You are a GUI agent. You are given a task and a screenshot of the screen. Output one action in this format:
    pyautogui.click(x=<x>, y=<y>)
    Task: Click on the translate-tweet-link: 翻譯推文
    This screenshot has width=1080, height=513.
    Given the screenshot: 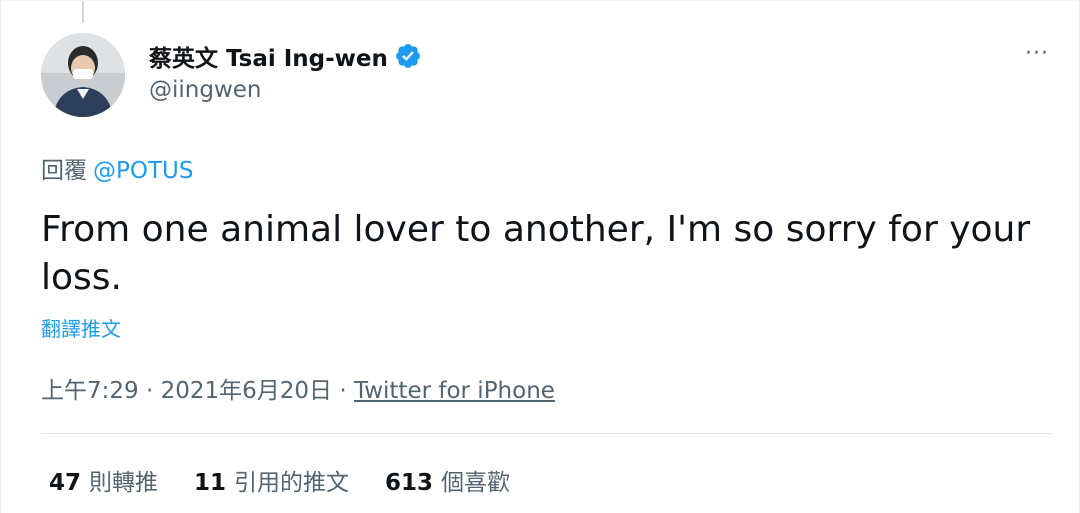 What is the action you would take?
    pyautogui.click(x=81, y=327)
    